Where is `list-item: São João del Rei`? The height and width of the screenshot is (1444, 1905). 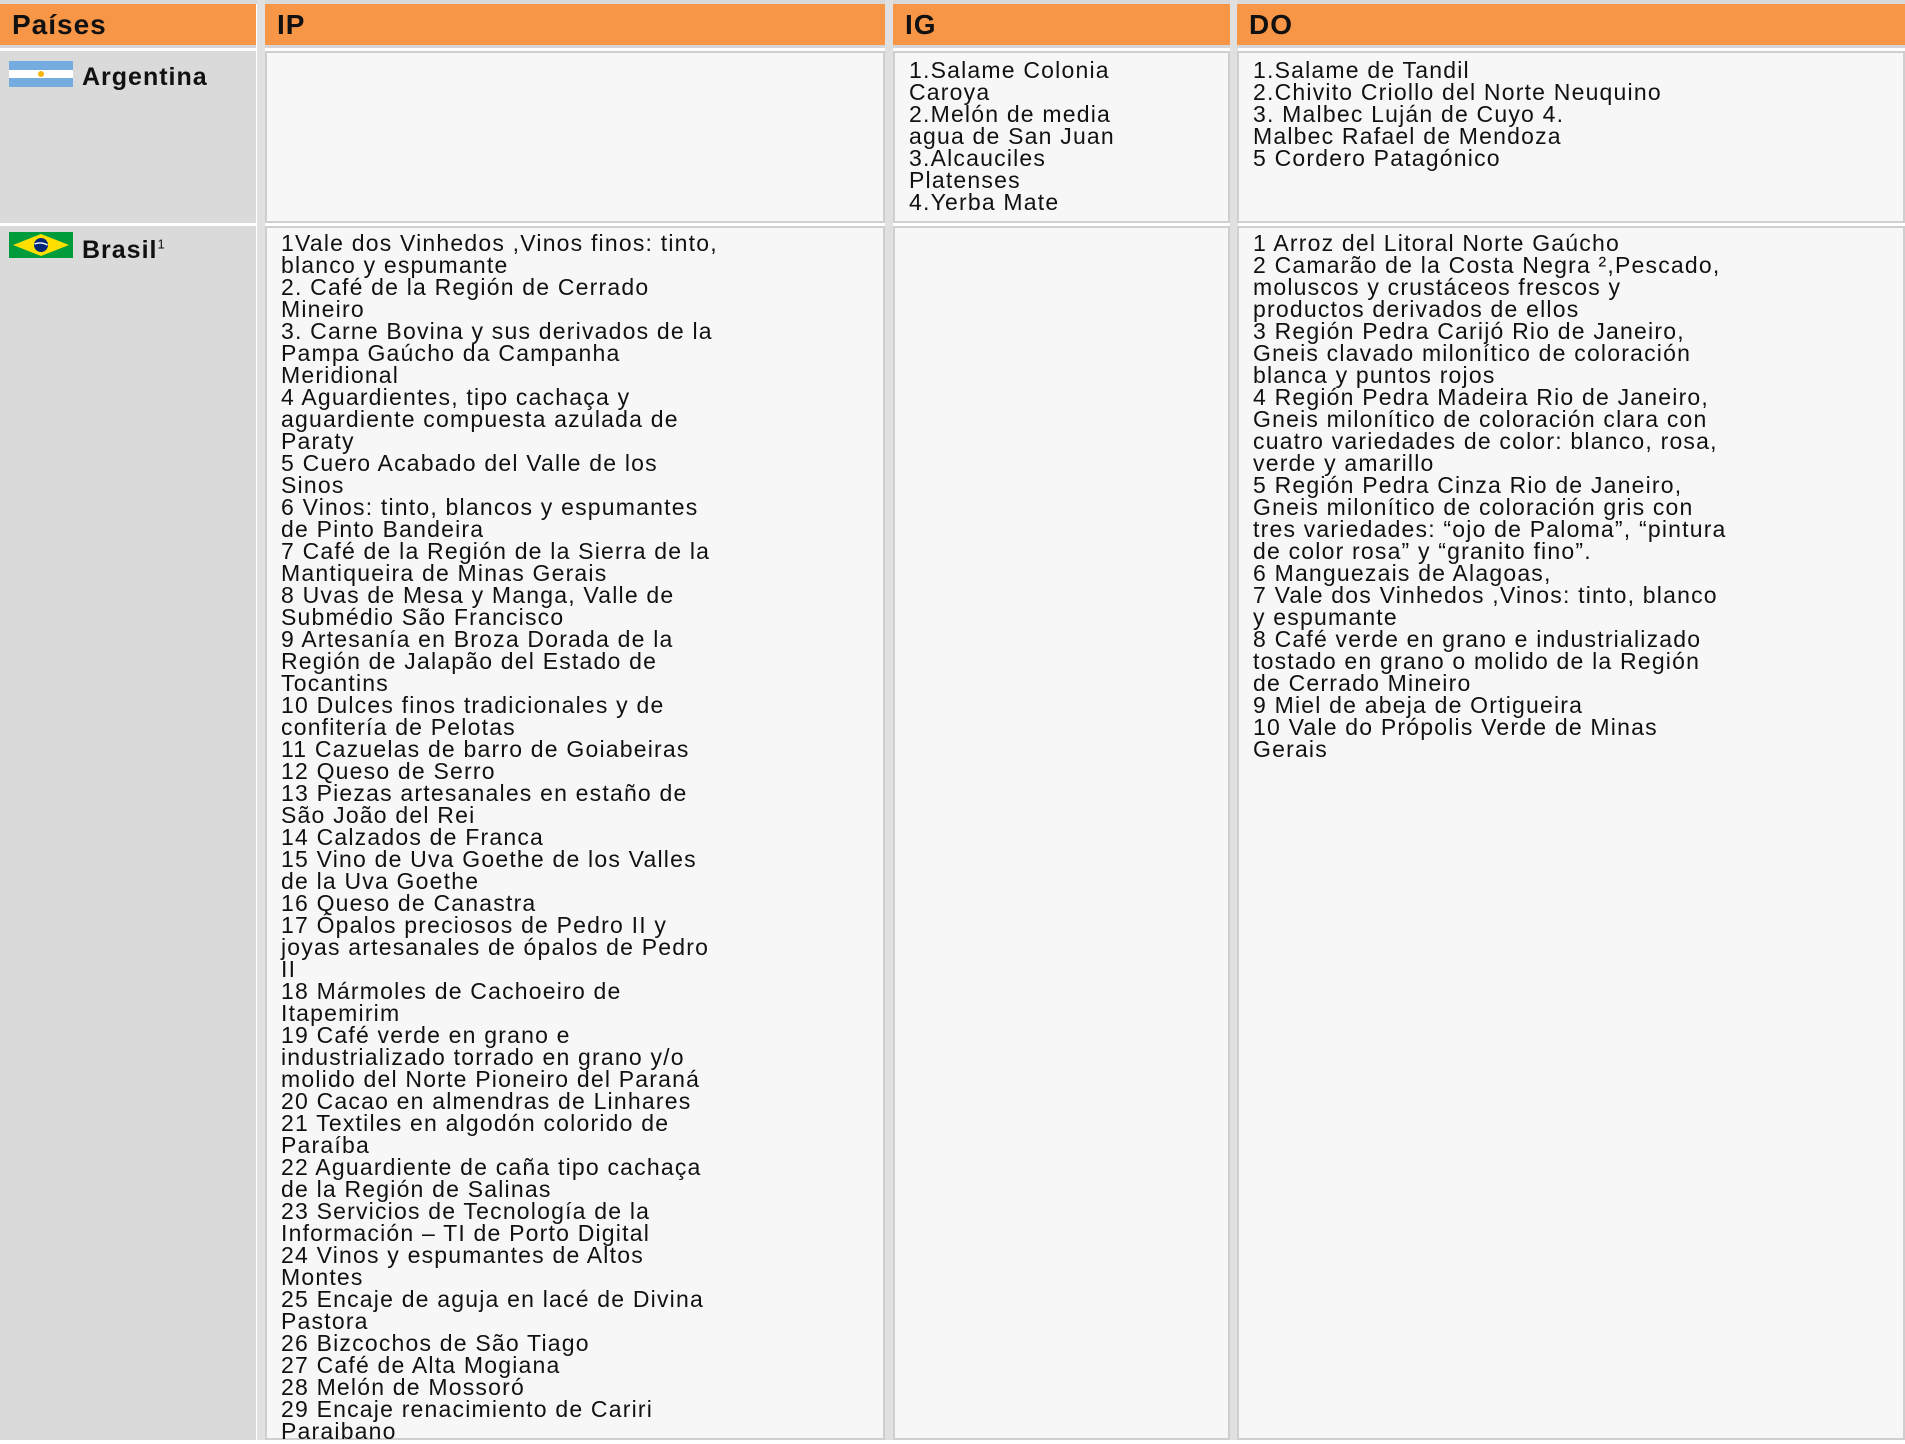
list-item: São João del Rei is located at coordinates (378, 815).